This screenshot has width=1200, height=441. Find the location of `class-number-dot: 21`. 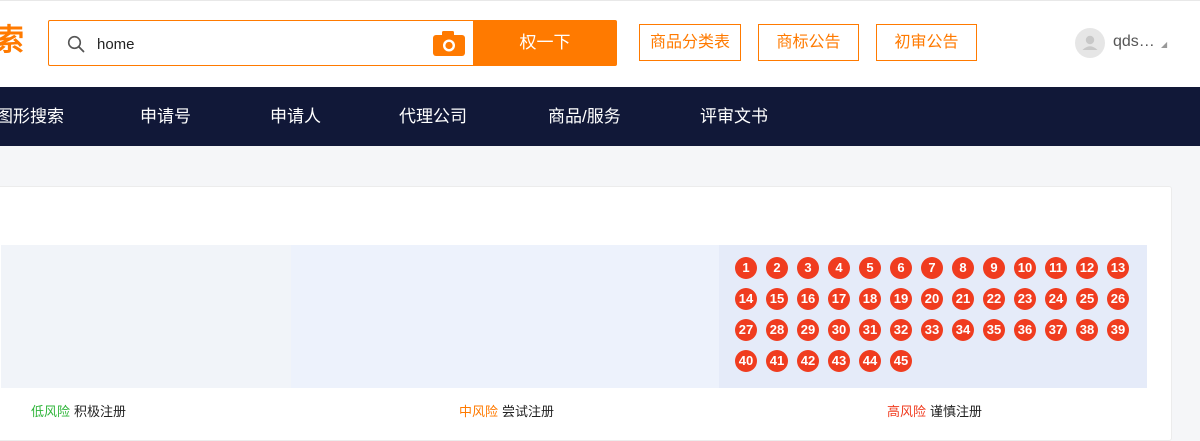

class-number-dot: 21 is located at coordinates (963, 299).